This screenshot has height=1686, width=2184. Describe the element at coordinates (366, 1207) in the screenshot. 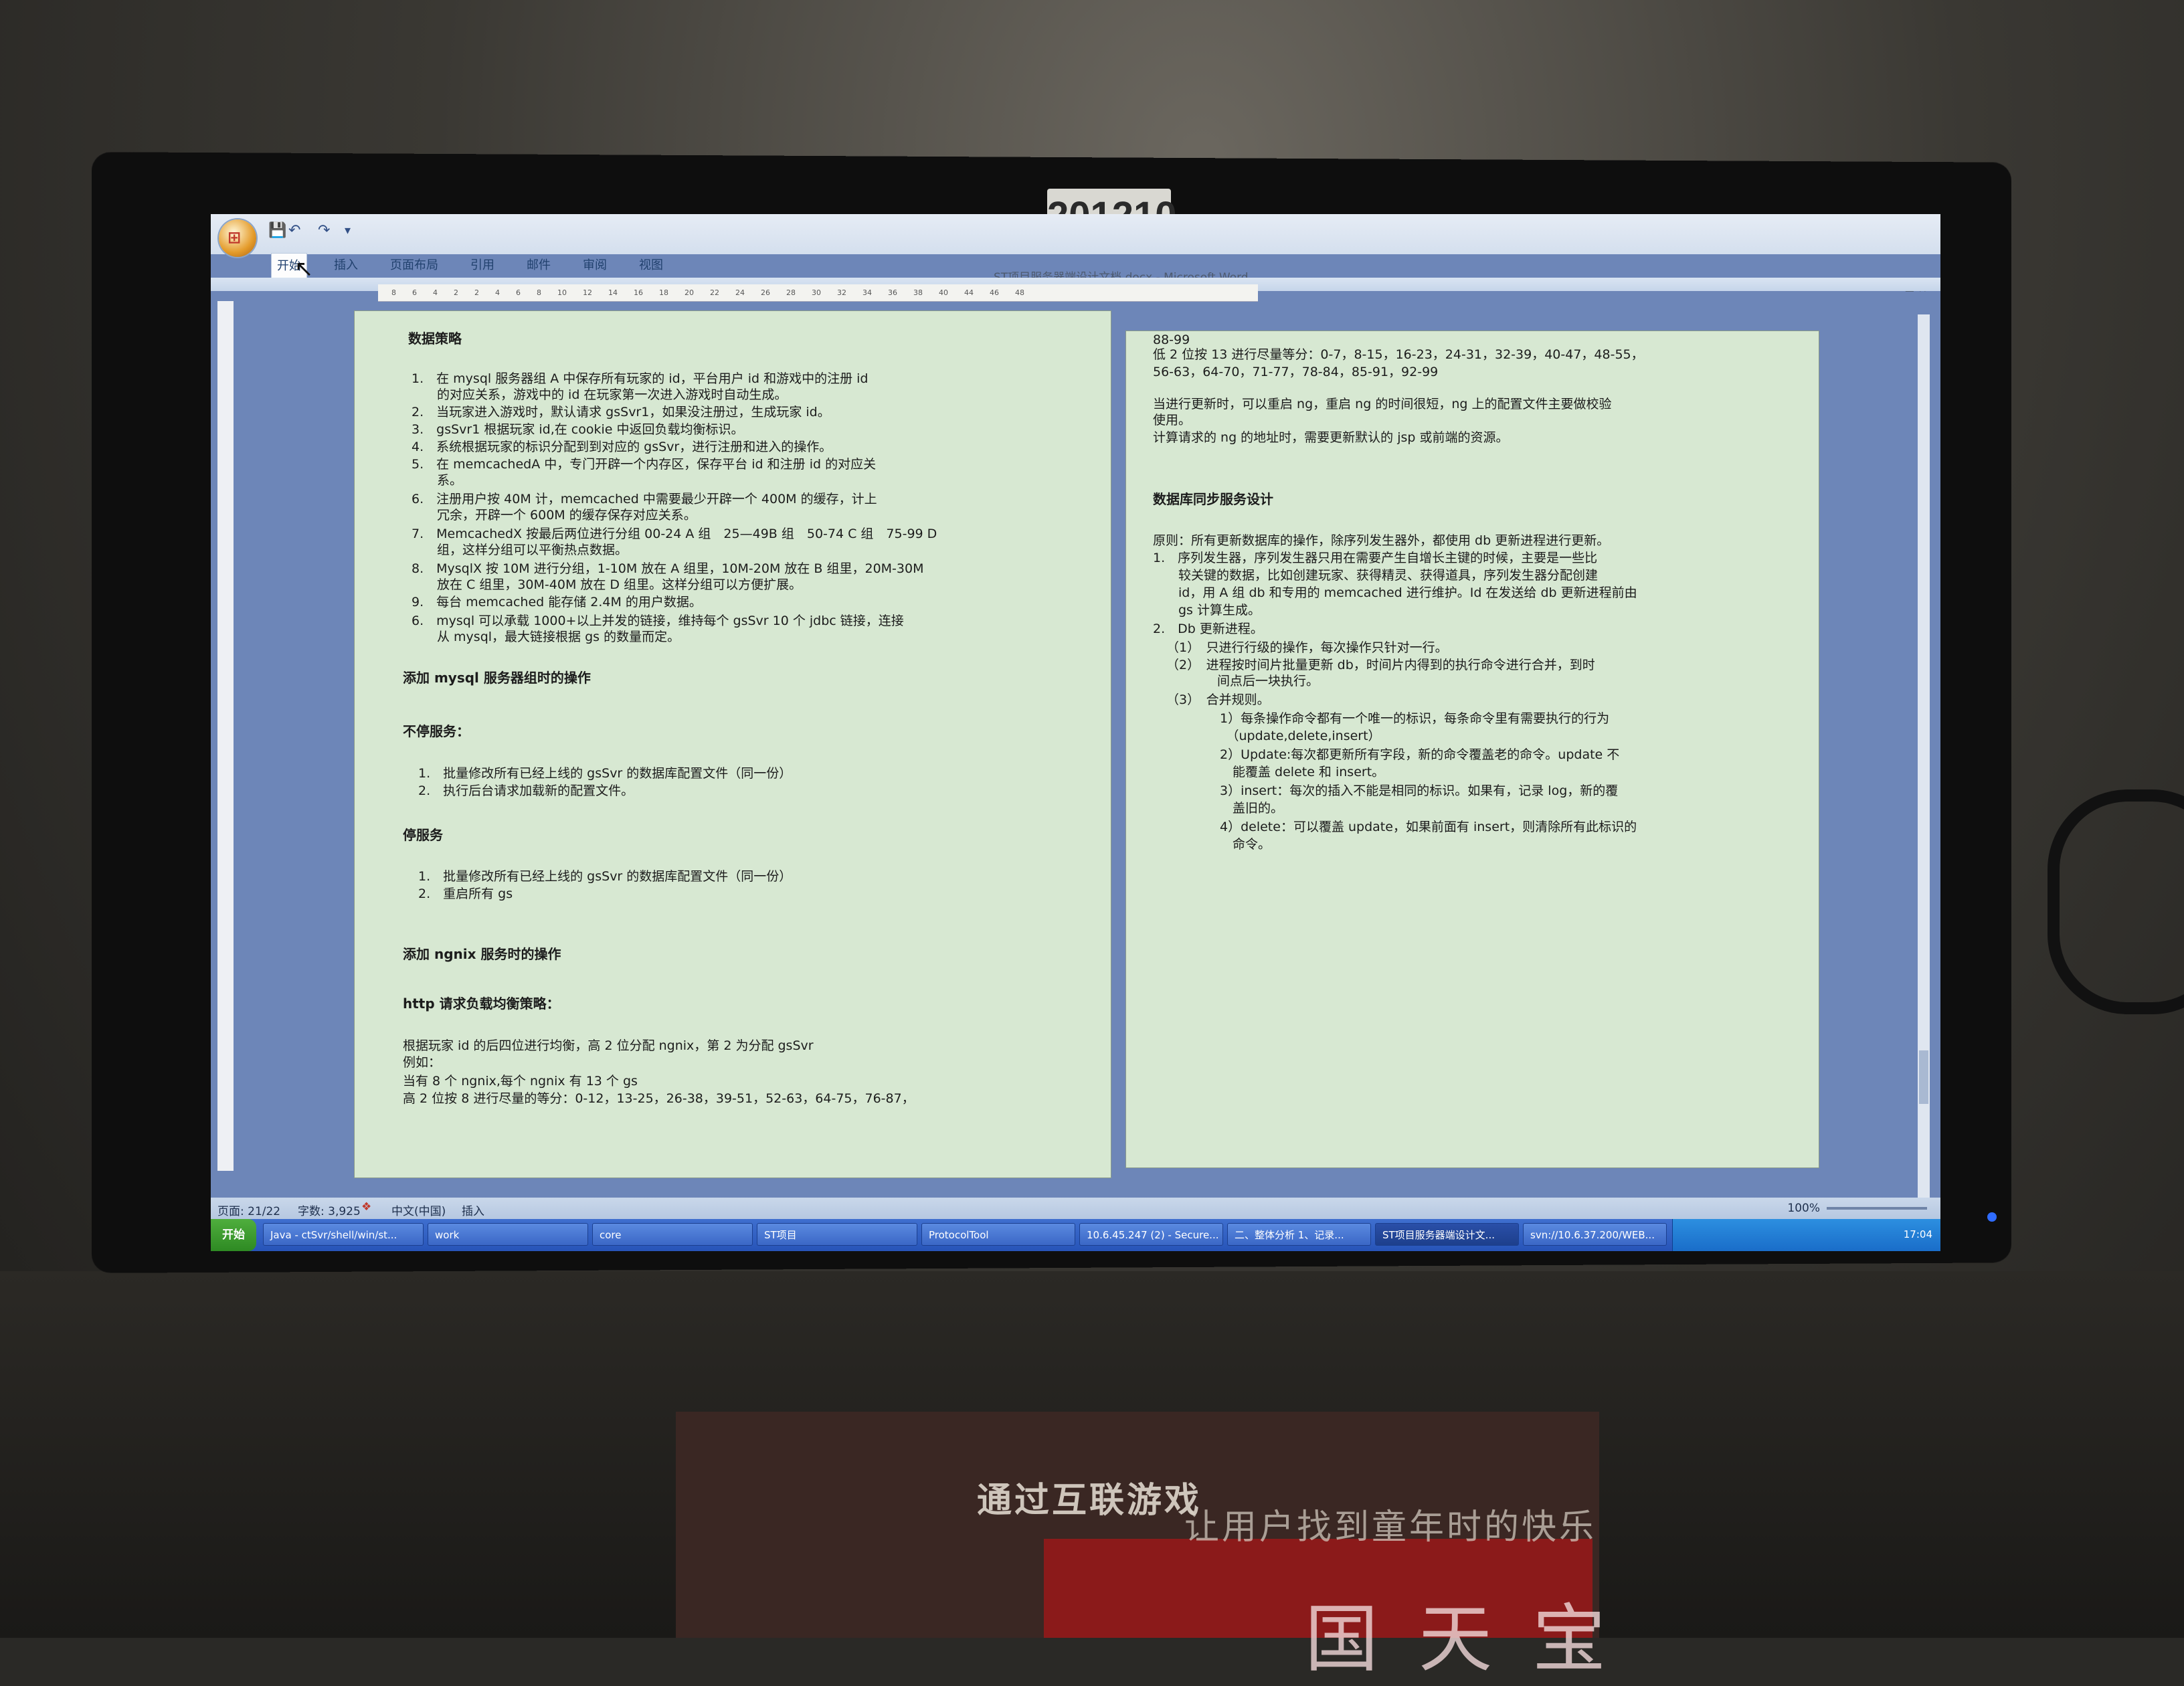

I see `proofing-icon: ❖` at that location.